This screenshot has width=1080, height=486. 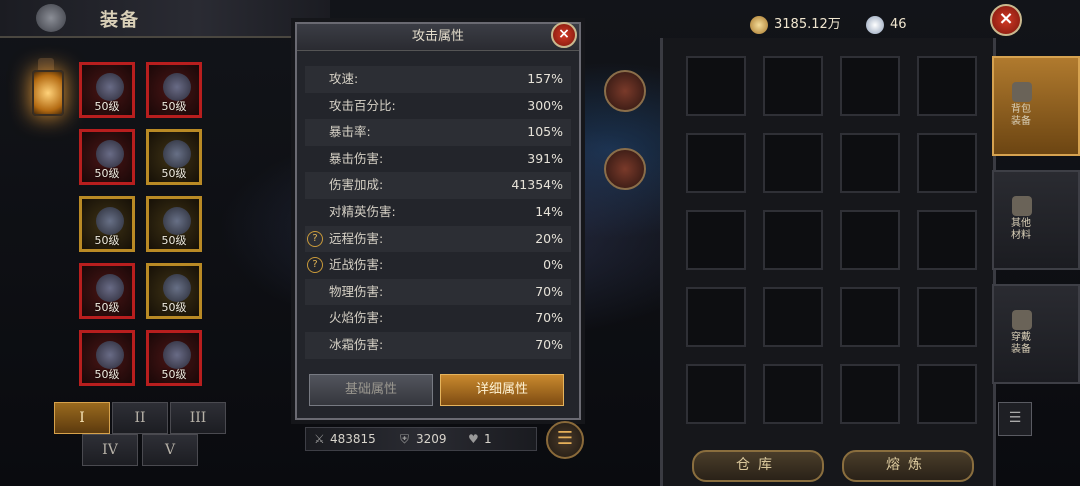 What do you see at coordinates (898, 24) in the screenshot?
I see `gem-amount: 46` at bounding box center [898, 24].